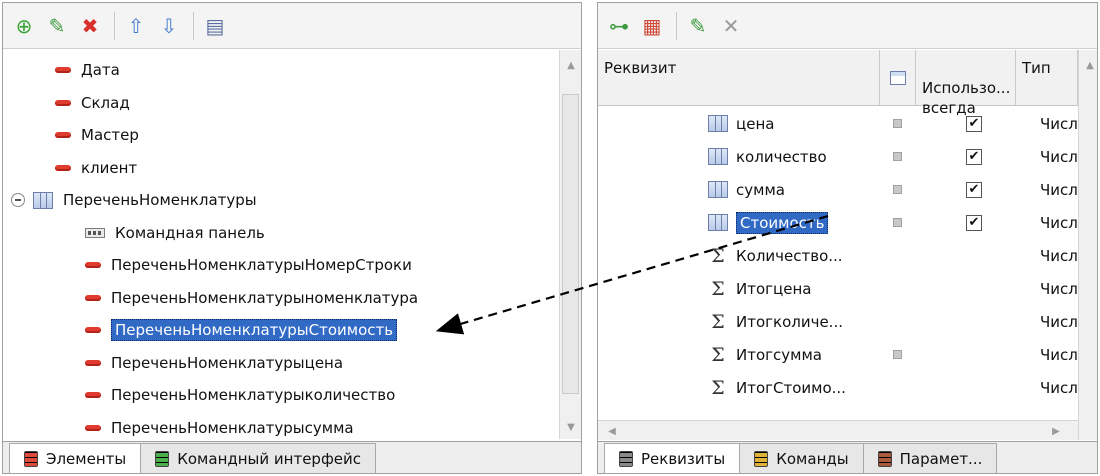 This screenshot has width=1100, height=476. I want to click on tree-item: Командная панель, so click(175, 233).